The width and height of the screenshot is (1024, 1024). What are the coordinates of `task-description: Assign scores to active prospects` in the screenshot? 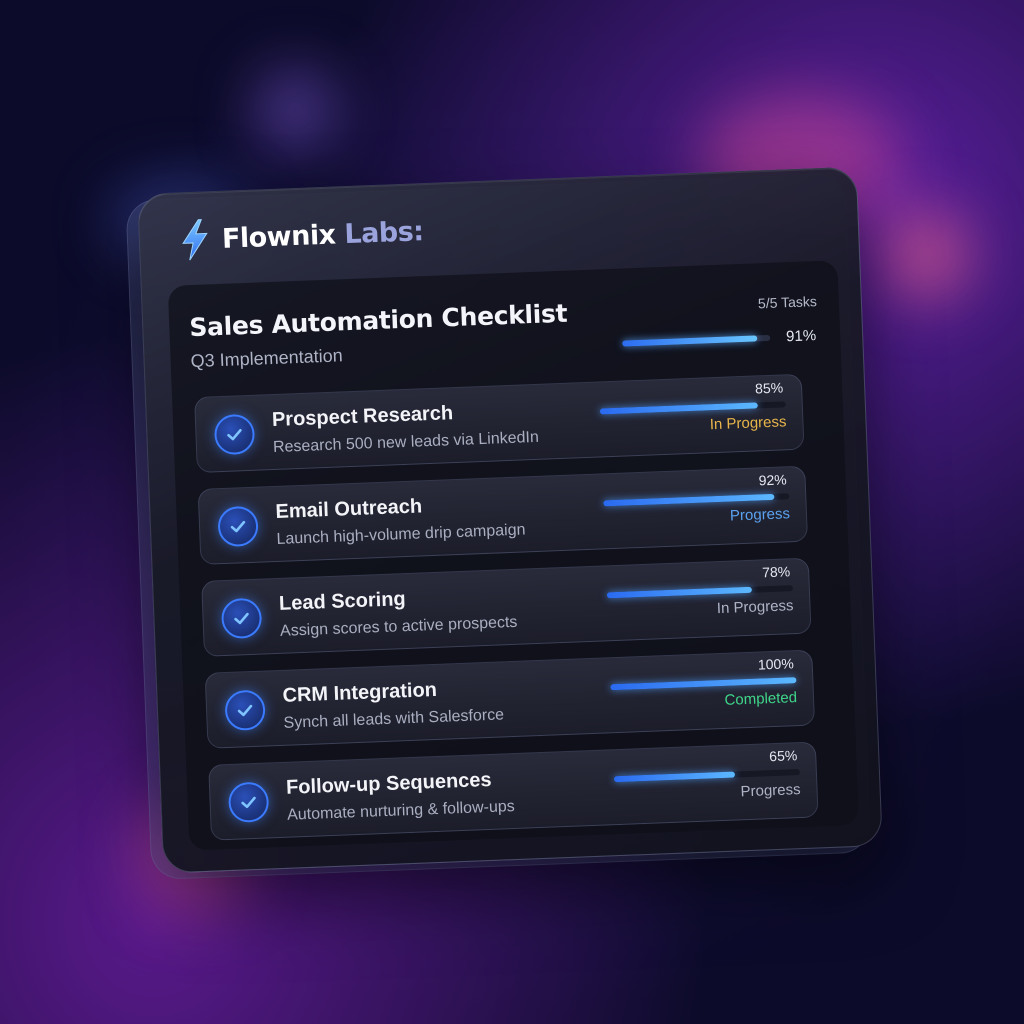 It's located at (398, 626).